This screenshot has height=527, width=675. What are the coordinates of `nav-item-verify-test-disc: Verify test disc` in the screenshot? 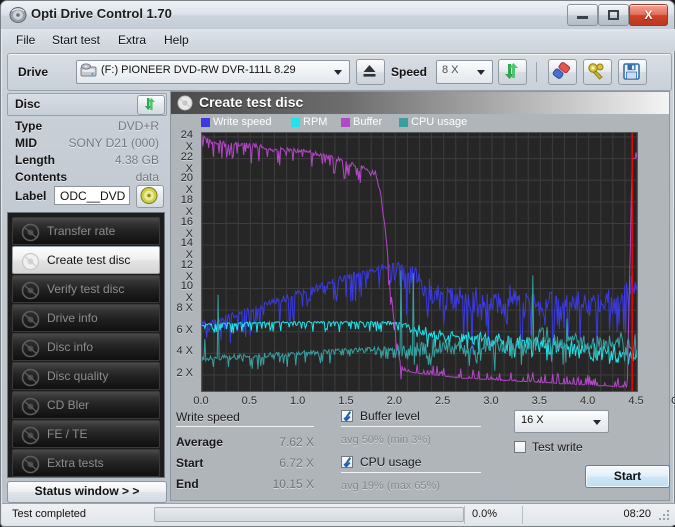 It's located at (86, 289).